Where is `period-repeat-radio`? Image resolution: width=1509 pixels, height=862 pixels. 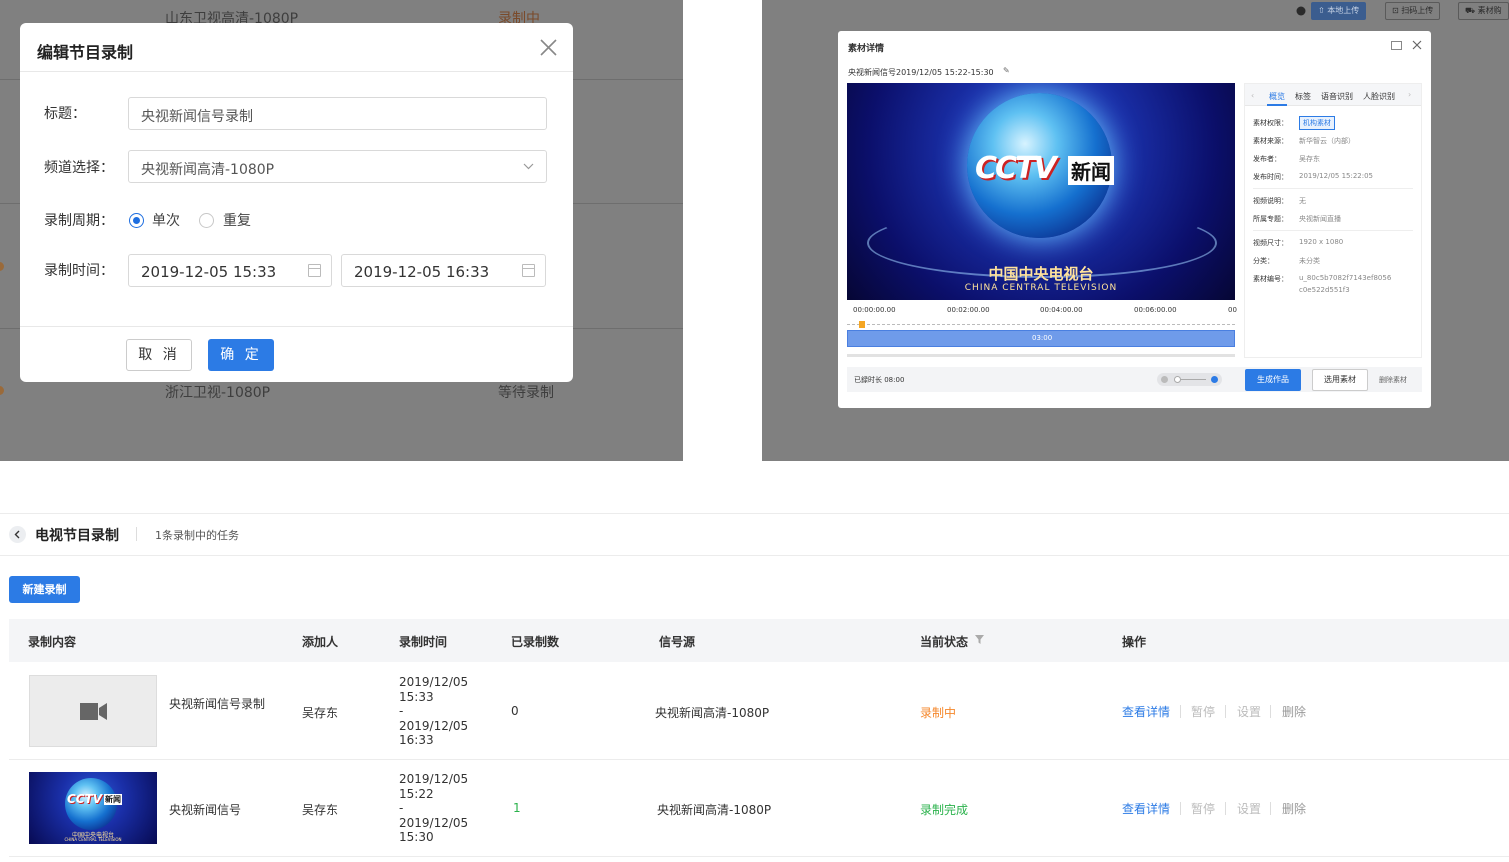 period-repeat-radio is located at coordinates (206, 220).